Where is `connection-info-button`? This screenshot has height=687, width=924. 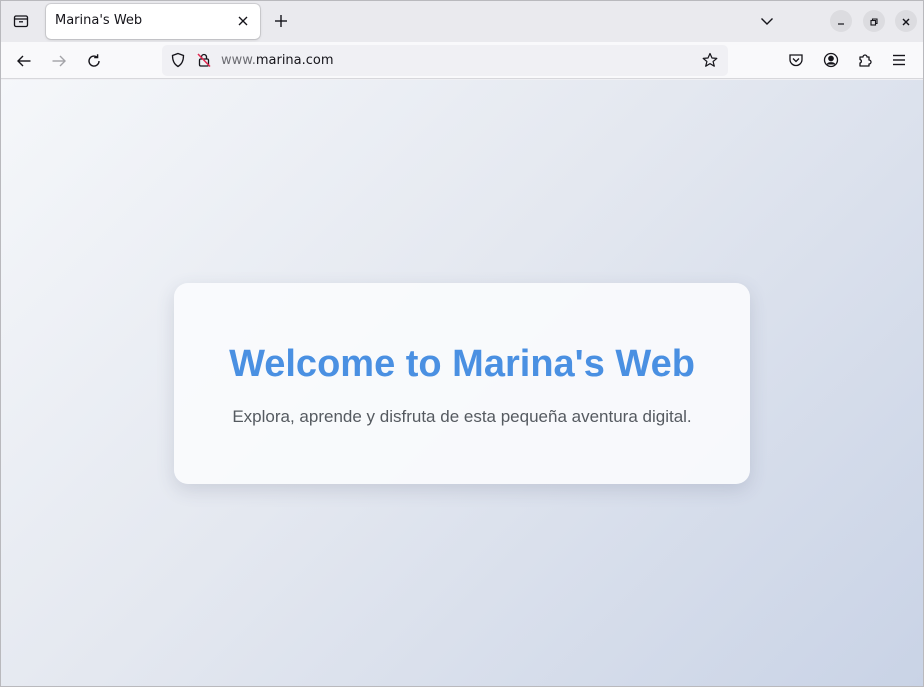
connection-info-button is located at coordinates (204, 60).